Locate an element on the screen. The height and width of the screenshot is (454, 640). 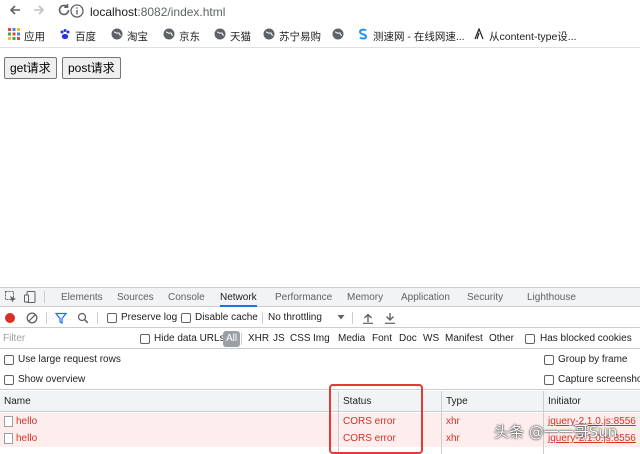
settings-row-1: Use large request rows Group by frame is located at coordinates (320, 360).